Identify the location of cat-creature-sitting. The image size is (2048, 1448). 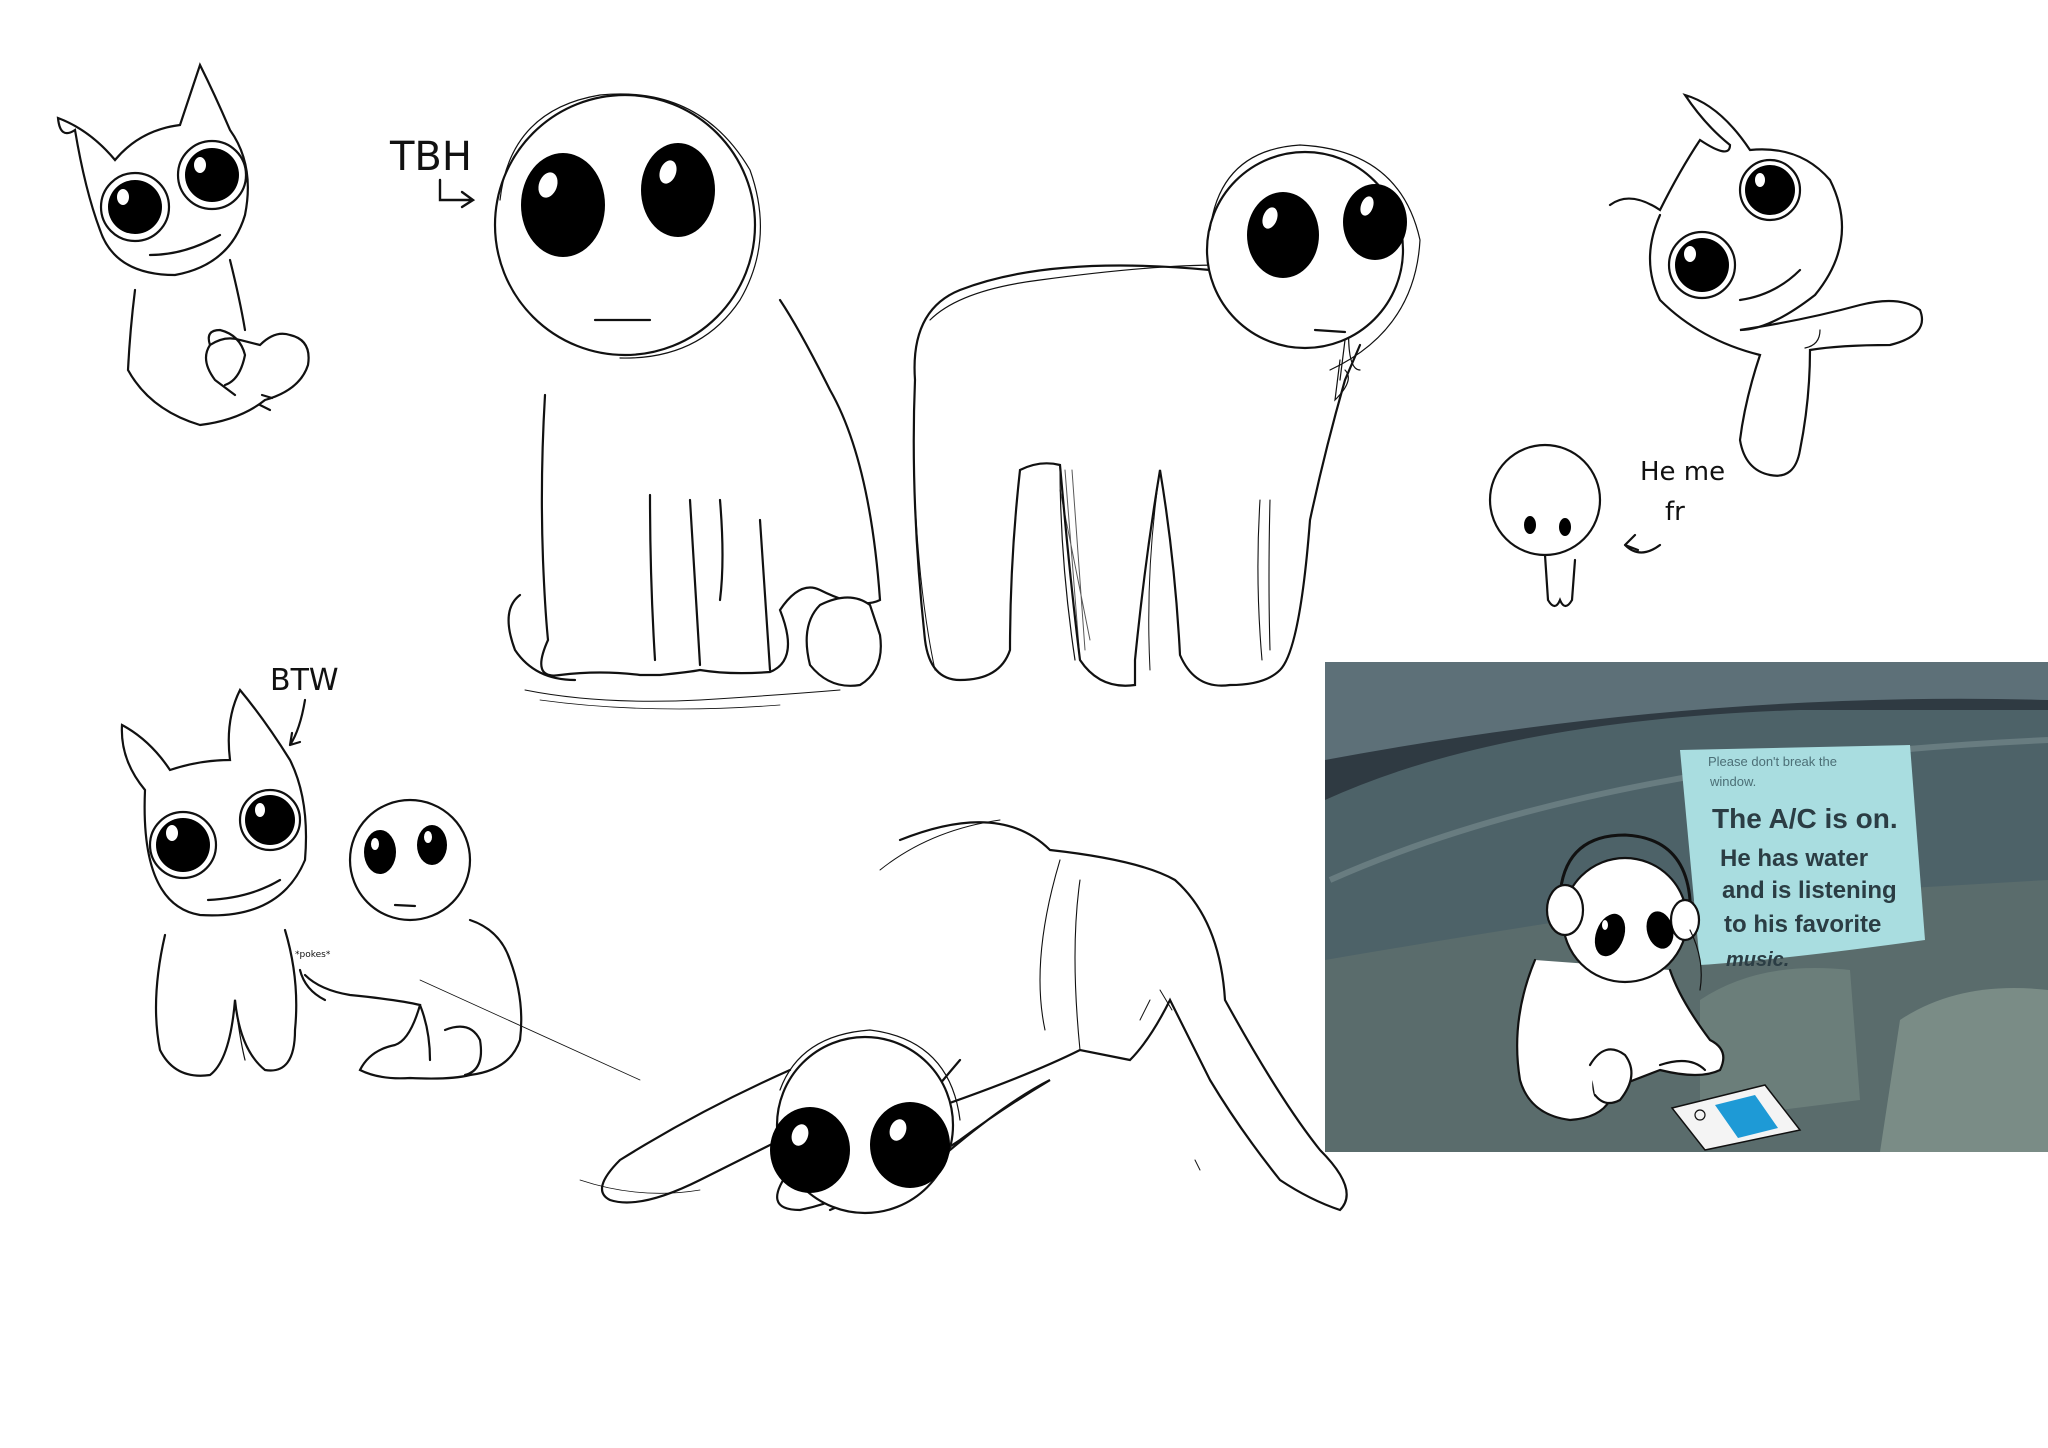
(183, 244).